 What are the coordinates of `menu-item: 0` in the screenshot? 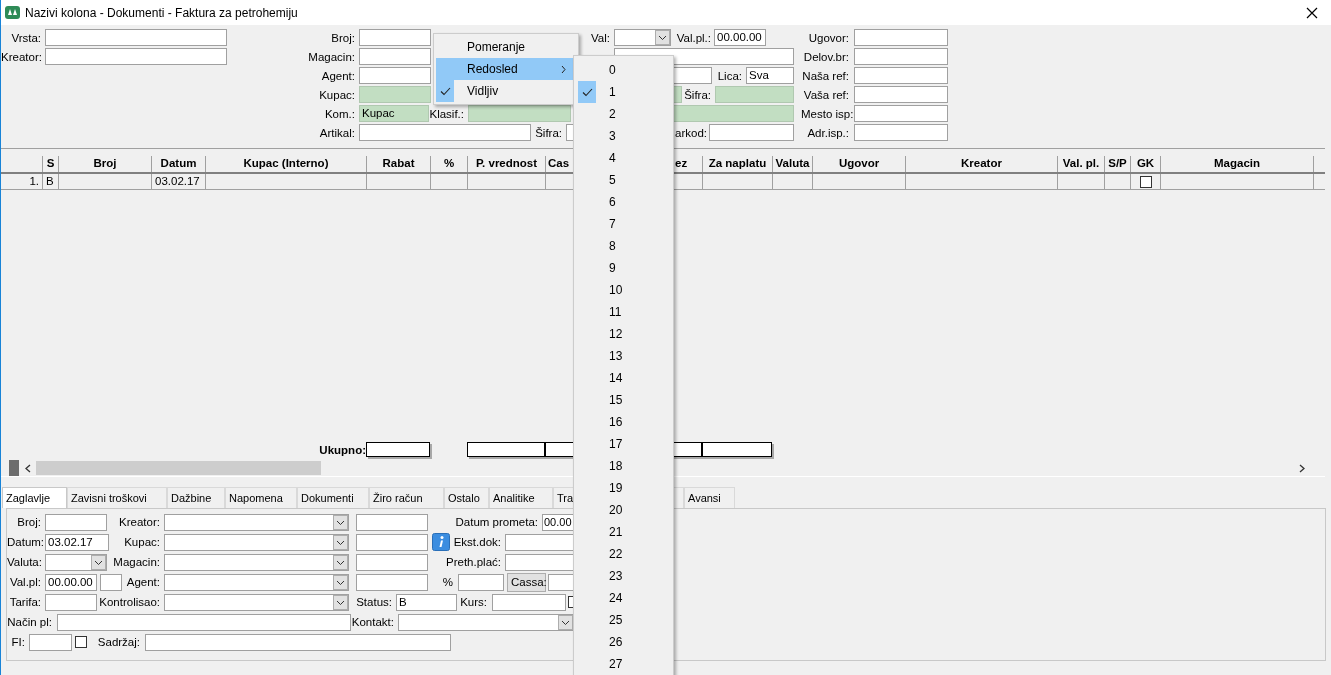 It's located at (623, 70).